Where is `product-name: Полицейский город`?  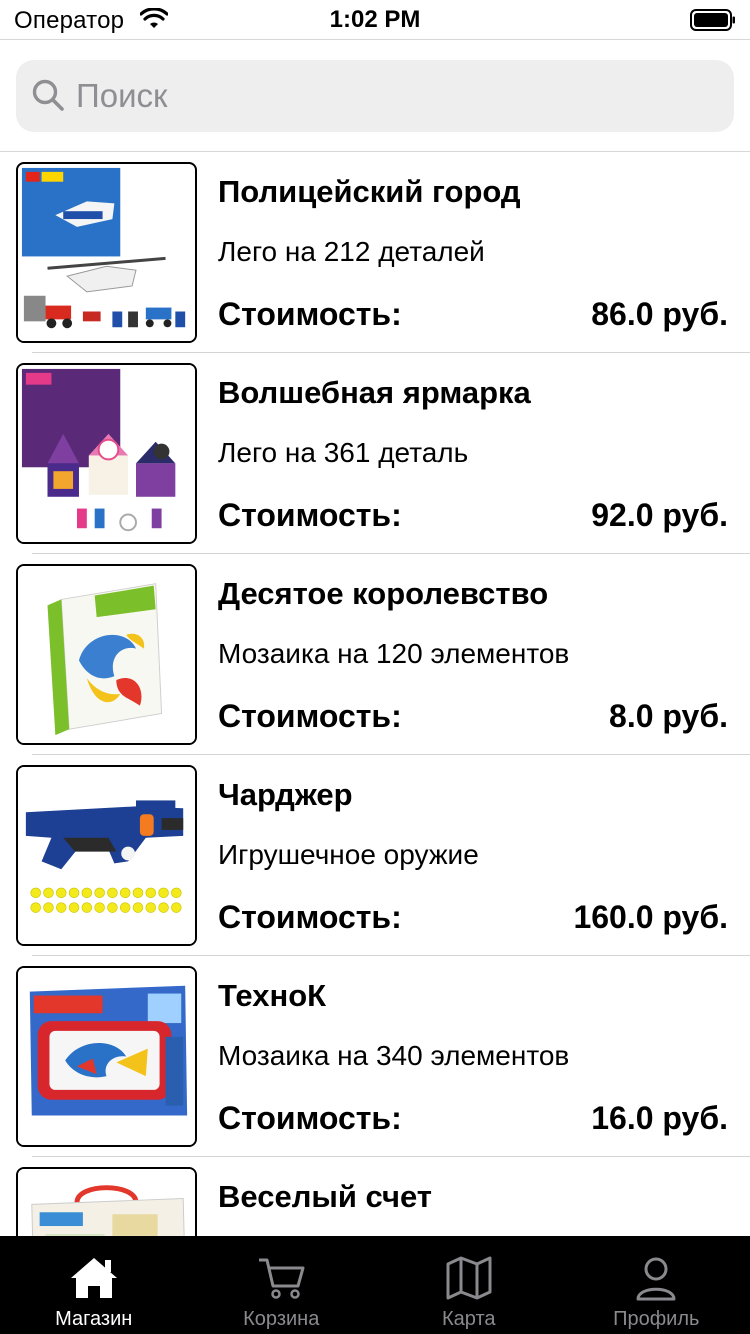 product-name: Полицейский город is located at coordinates (369, 191).